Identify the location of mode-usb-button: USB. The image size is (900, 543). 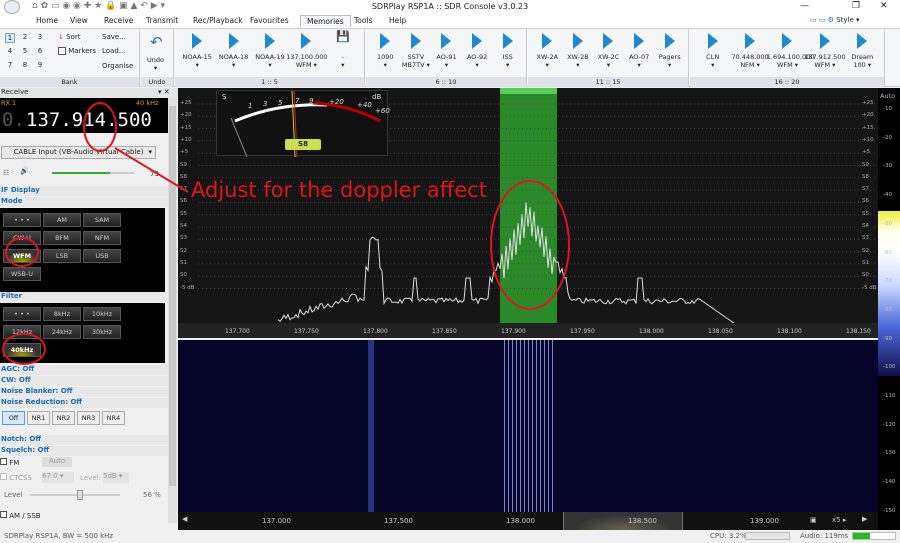
(102, 256).